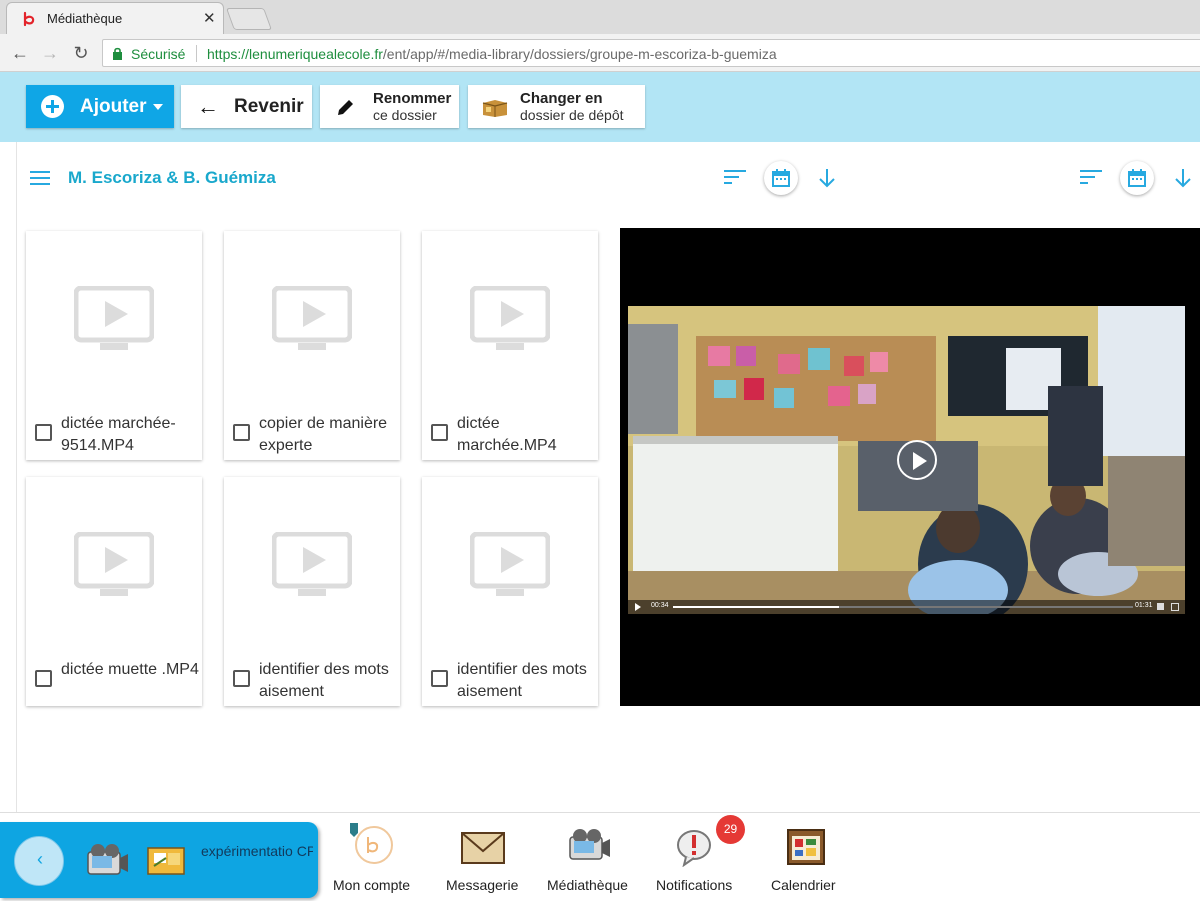 Image resolution: width=1200 pixels, height=901 pixels. What do you see at coordinates (730, 829) in the screenshot?
I see `notification-count-badge: 29` at bounding box center [730, 829].